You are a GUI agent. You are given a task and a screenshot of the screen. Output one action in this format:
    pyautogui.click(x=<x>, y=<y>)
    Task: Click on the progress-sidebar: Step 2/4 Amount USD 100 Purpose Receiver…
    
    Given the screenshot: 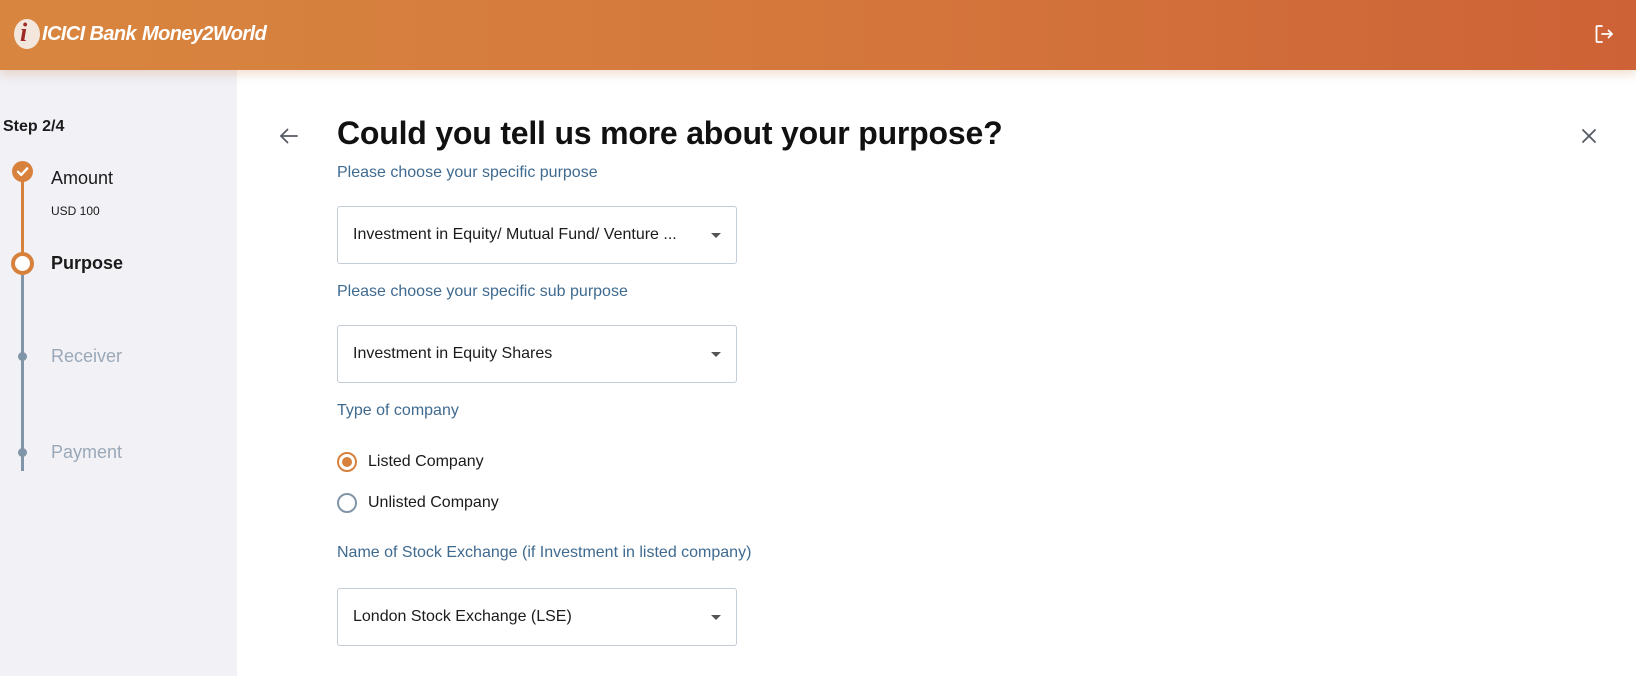 What is the action you would take?
    pyautogui.click(x=118, y=373)
    